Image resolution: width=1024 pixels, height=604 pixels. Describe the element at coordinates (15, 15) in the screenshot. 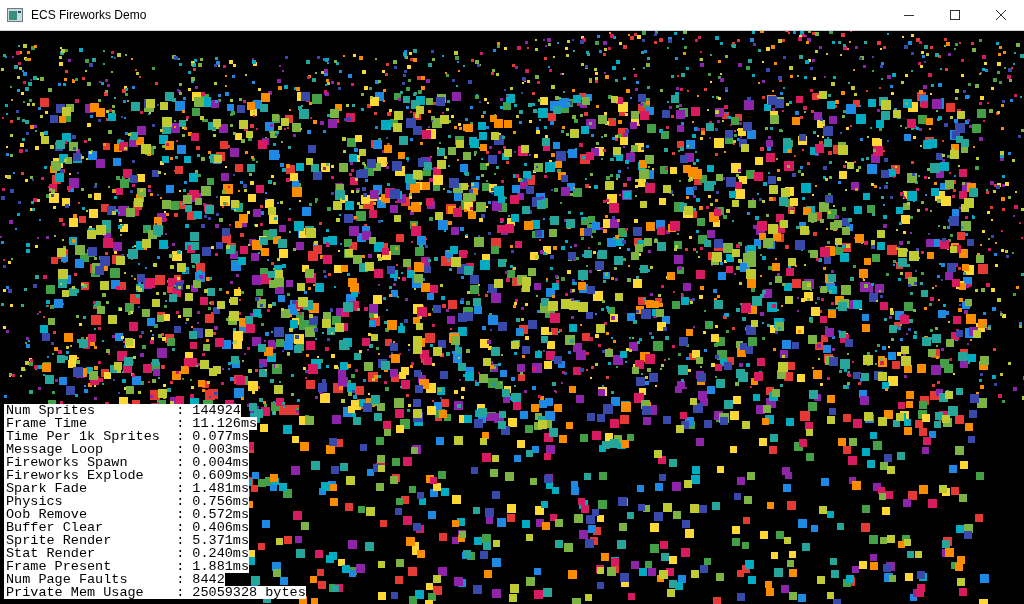

I see `app-icon` at that location.